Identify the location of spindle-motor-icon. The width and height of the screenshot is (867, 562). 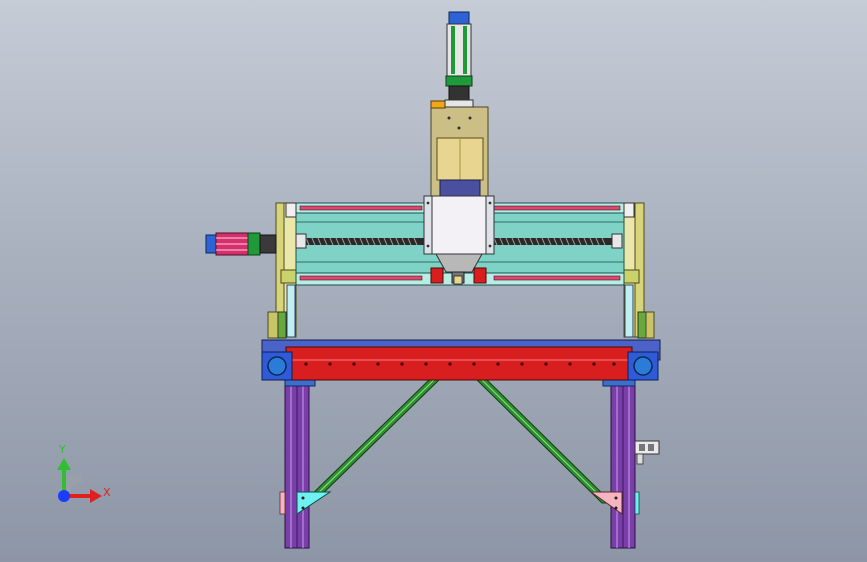
(459, 59).